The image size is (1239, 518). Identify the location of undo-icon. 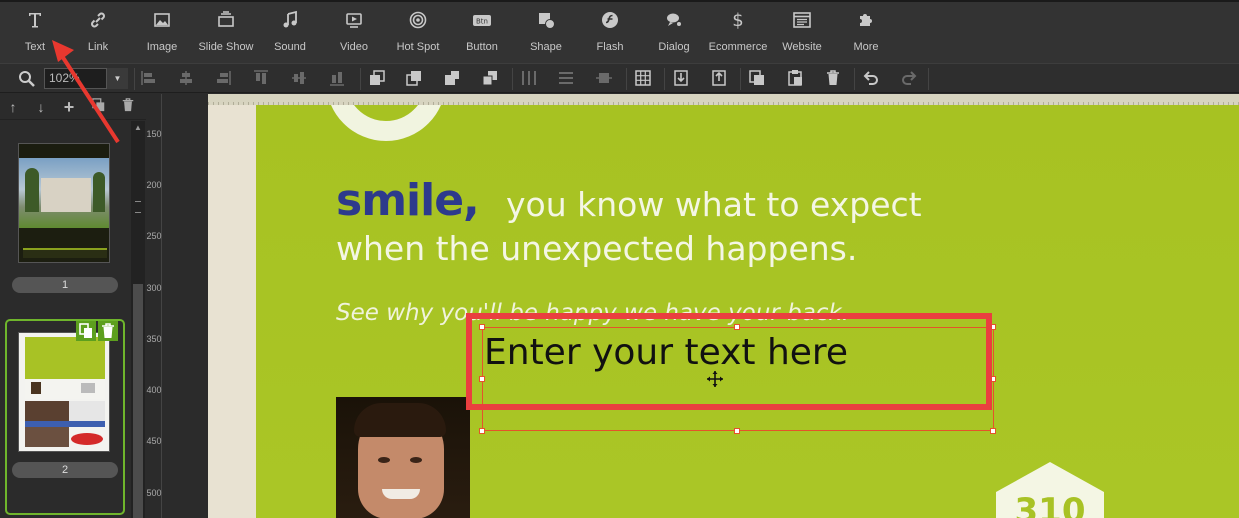
(872, 79).